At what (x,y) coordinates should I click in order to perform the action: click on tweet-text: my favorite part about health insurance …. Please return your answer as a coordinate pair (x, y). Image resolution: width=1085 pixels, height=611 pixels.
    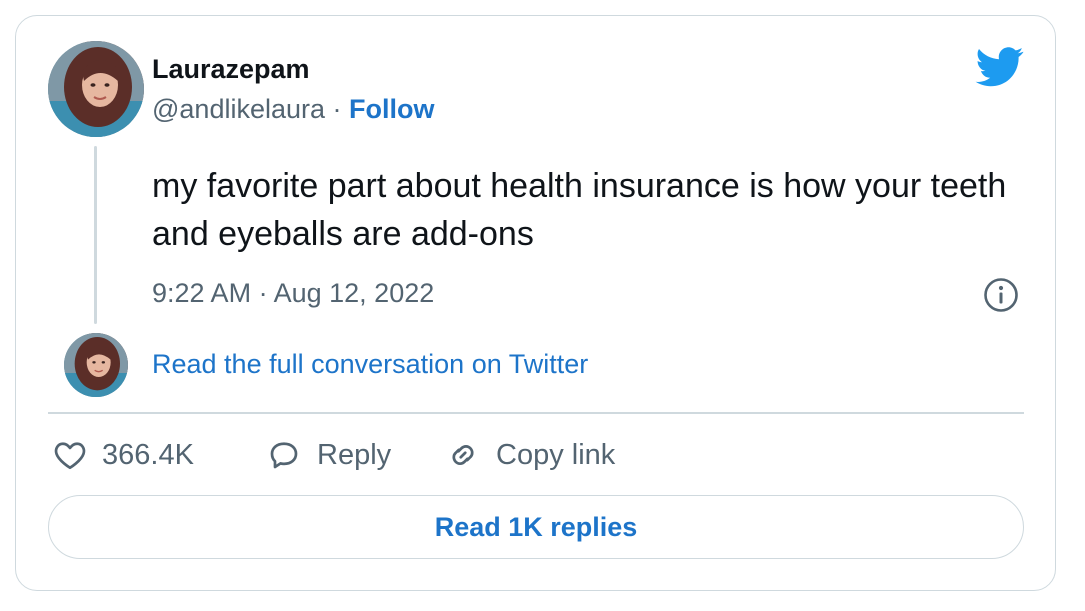
    Looking at the image, I should click on (579, 210).